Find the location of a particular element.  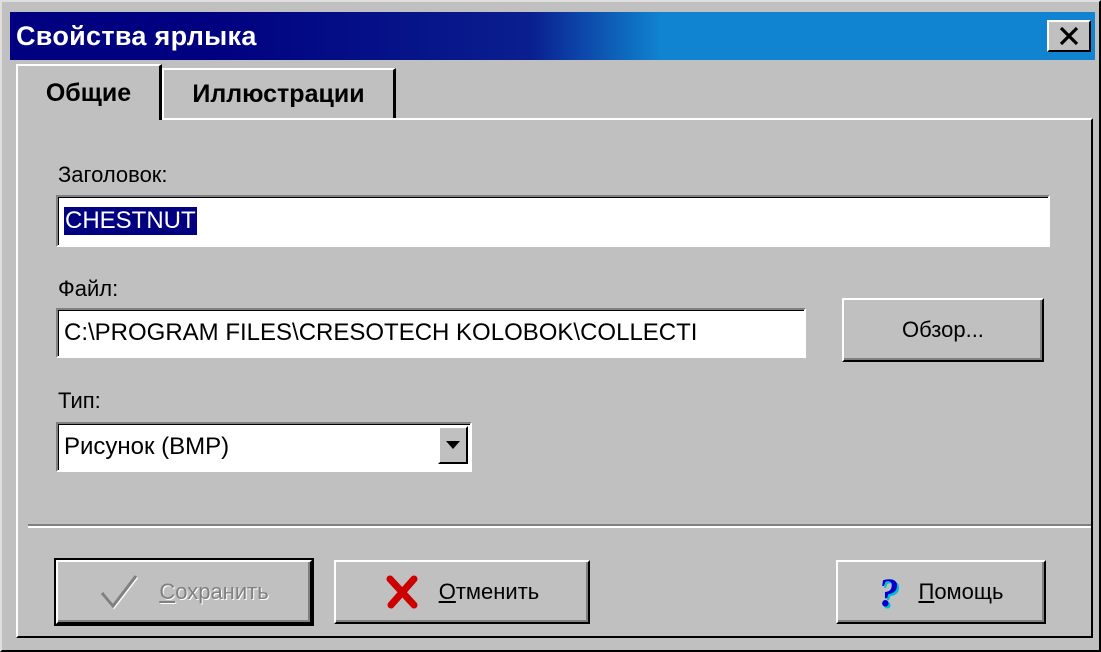

tab-general-label: Общие is located at coordinates (88, 92).